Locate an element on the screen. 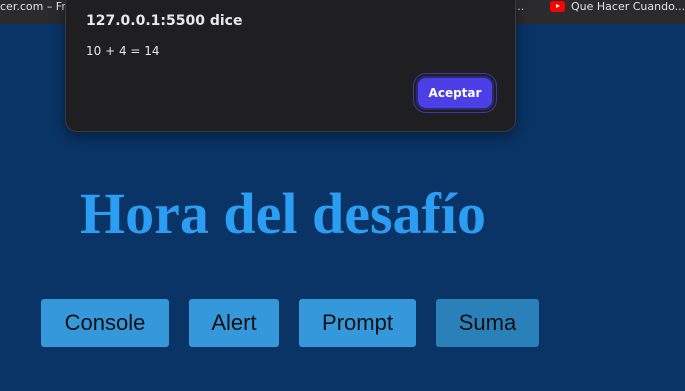 This screenshot has width=685, height=391. console-button: Console is located at coordinates (105, 323).